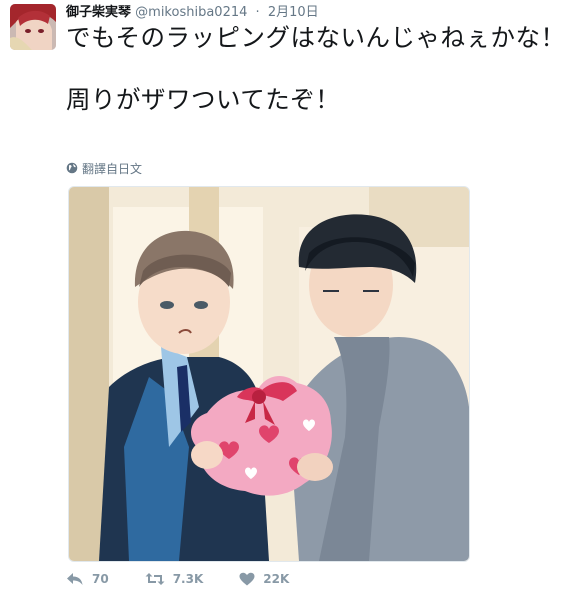 This screenshot has height=593, width=574. What do you see at coordinates (72, 168) in the screenshot?
I see `globe-icon` at bounding box center [72, 168].